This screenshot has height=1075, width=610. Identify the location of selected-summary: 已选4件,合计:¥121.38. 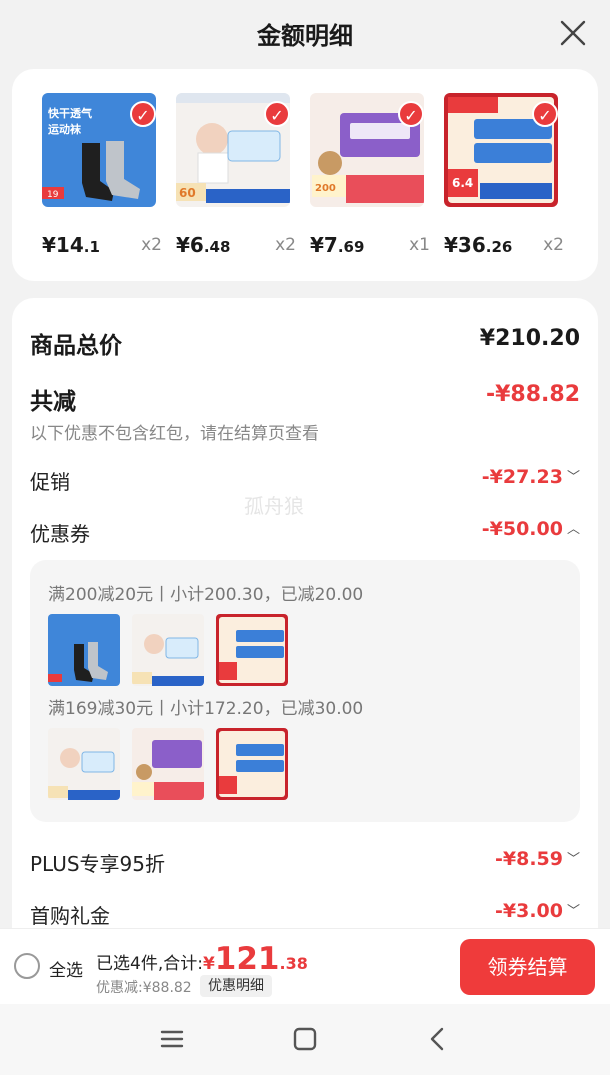
(202, 959).